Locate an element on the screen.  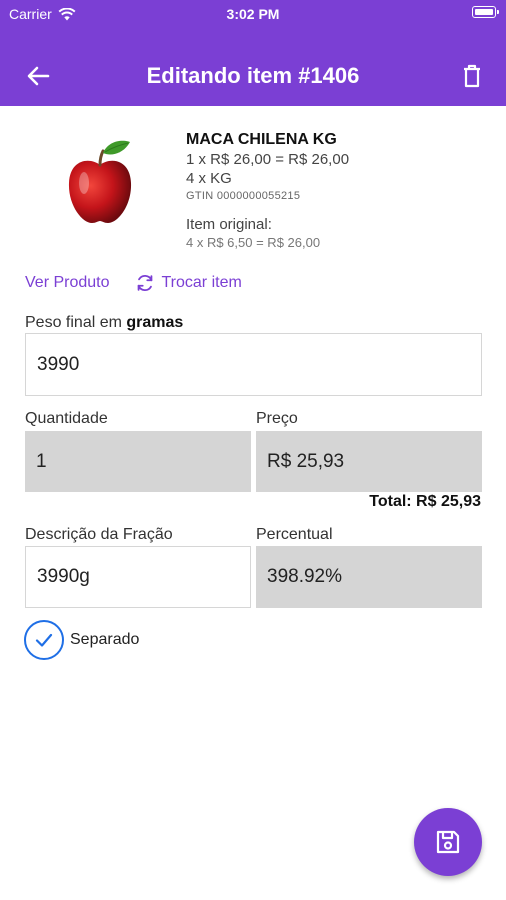
percent-value: 398.92% is located at coordinates (305, 576).